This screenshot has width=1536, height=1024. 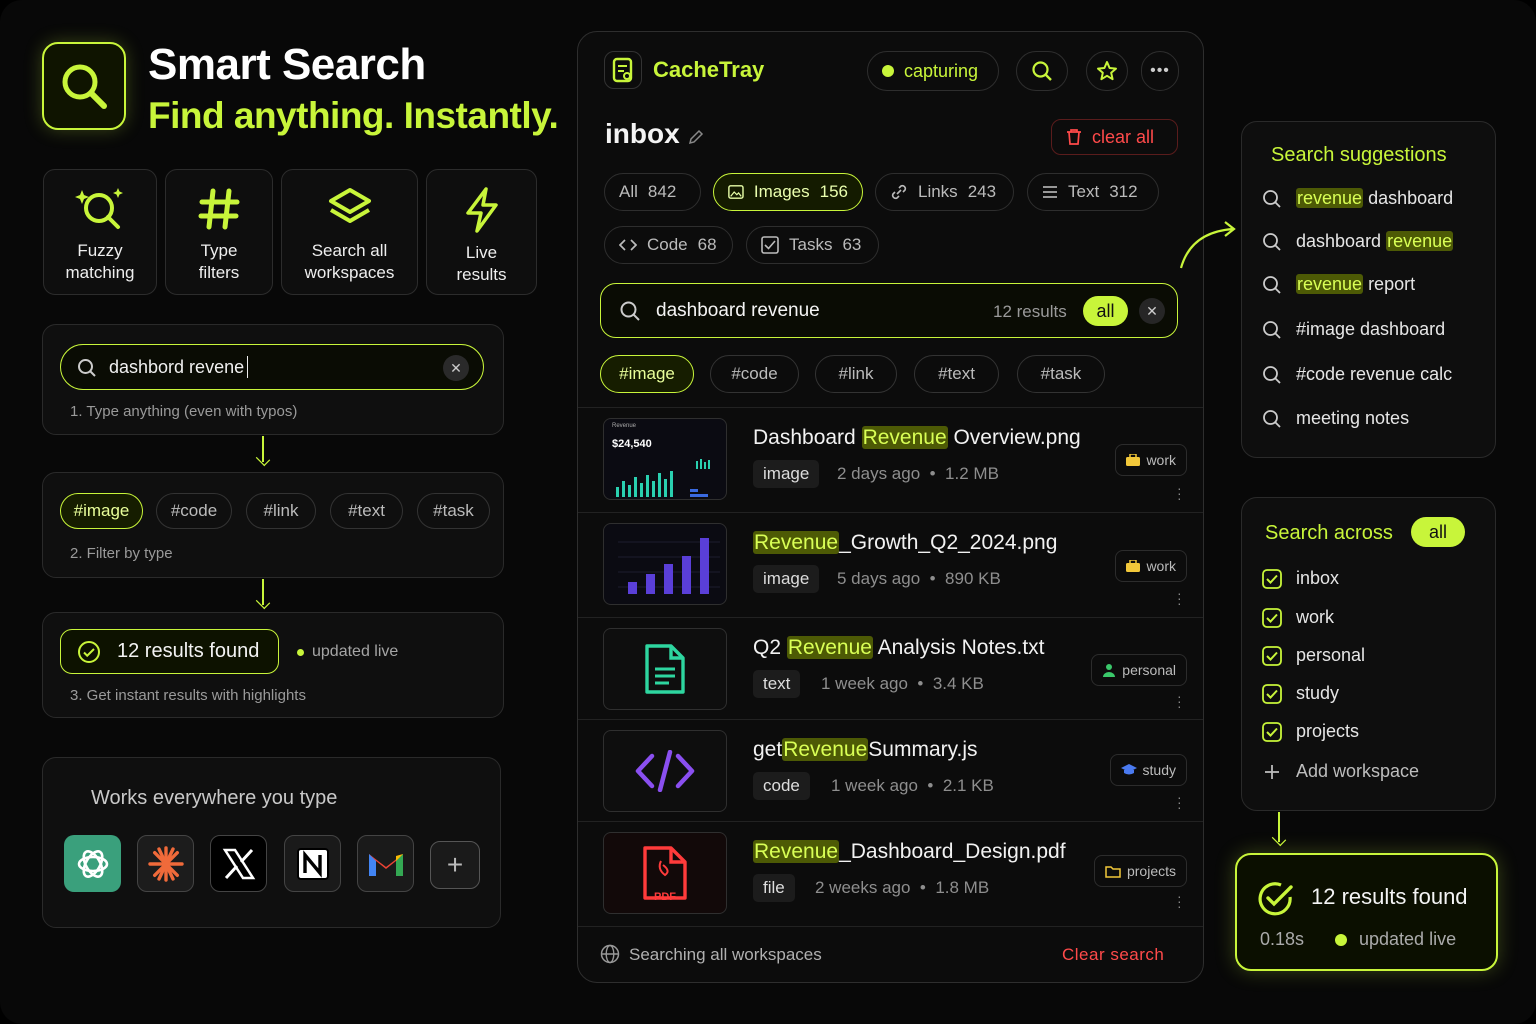 What do you see at coordinates (1152, 311) in the screenshot?
I see `clear-search-icon: ✕` at bounding box center [1152, 311].